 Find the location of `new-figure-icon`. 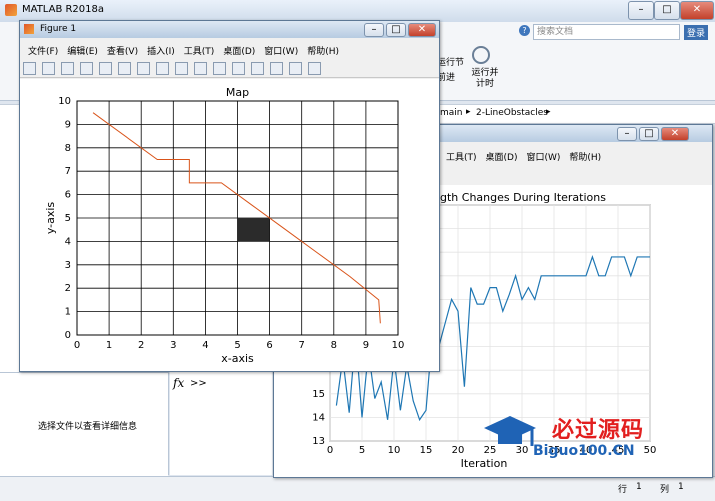

new-figure-icon is located at coordinates (29, 68).